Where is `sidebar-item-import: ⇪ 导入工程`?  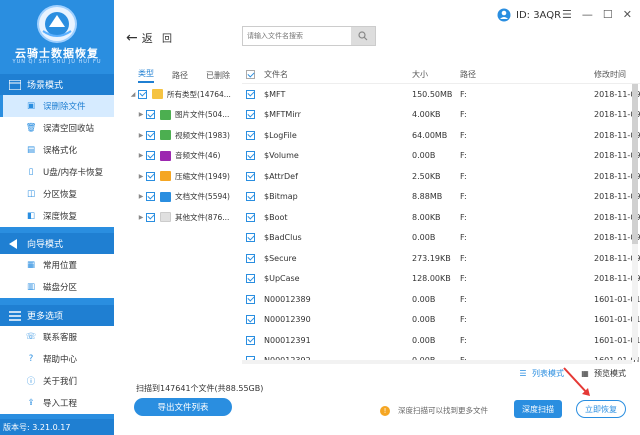 sidebar-item-import: ⇪ 导入工程 is located at coordinates (57, 403).